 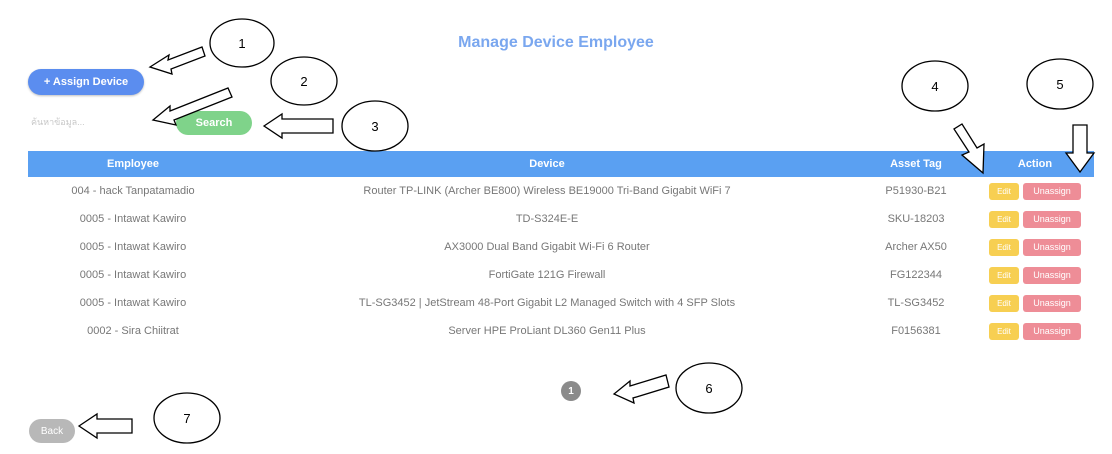 I want to click on asset-tag-cell: F0156381, so click(x=916, y=331).